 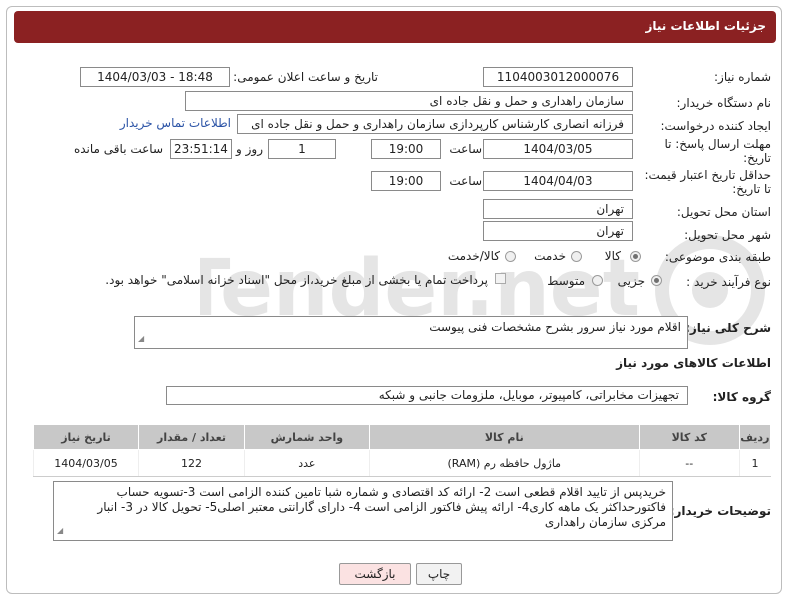 What do you see at coordinates (754, 463) in the screenshot?
I see `cell-row-number: 1` at bounding box center [754, 463].